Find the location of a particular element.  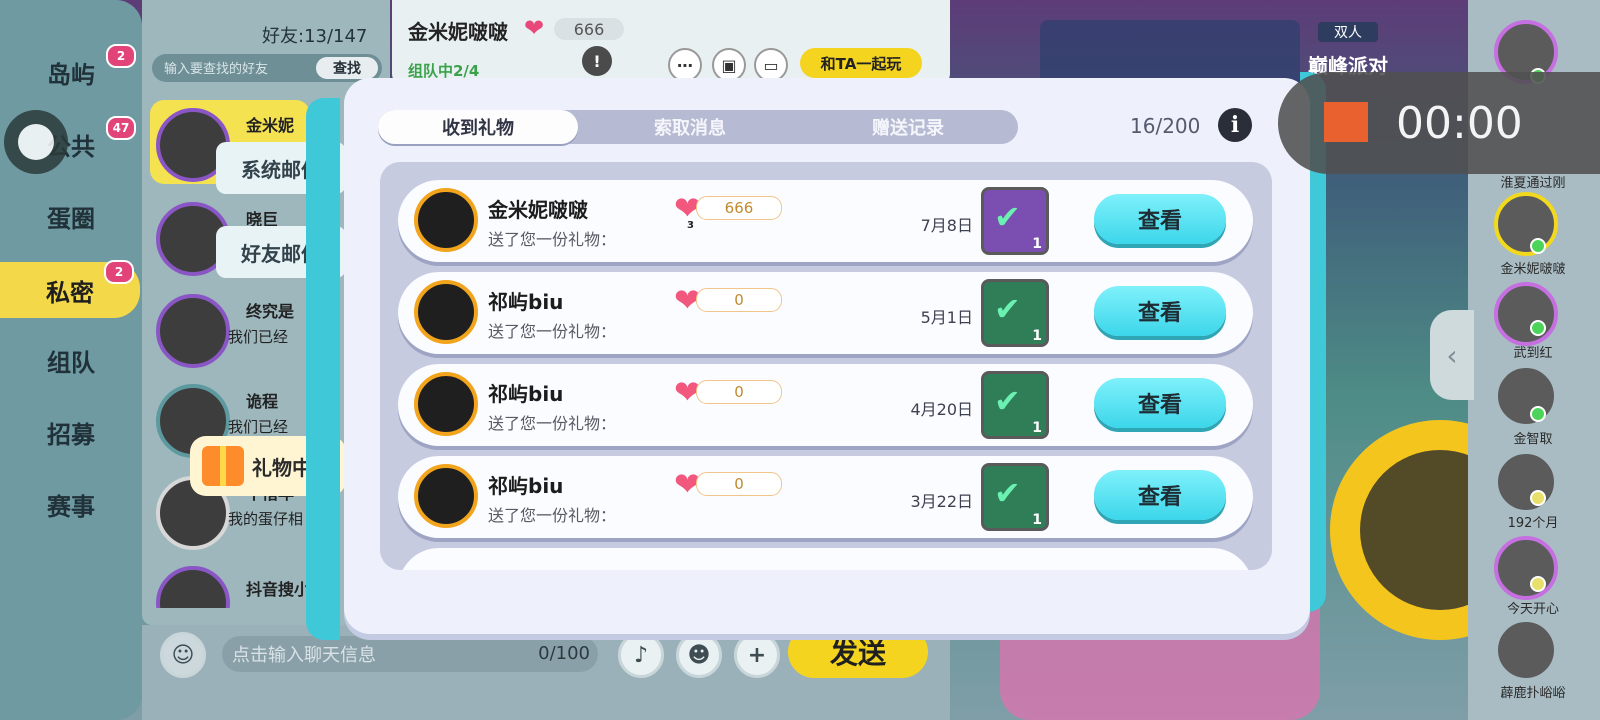

floating-assist-ball is located at coordinates (36, 142).